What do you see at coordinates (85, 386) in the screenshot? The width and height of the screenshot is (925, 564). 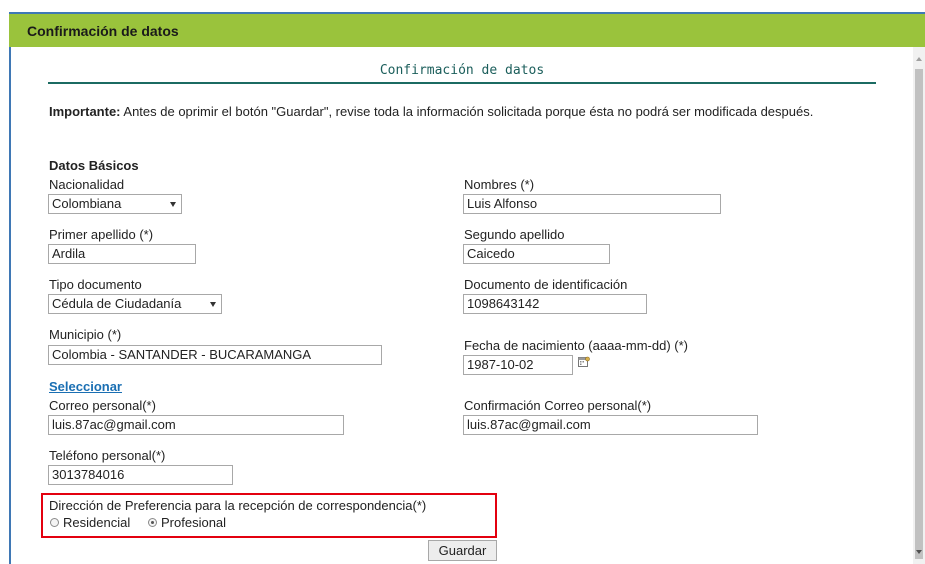 I see `seleccionar-link: Seleccionar` at bounding box center [85, 386].